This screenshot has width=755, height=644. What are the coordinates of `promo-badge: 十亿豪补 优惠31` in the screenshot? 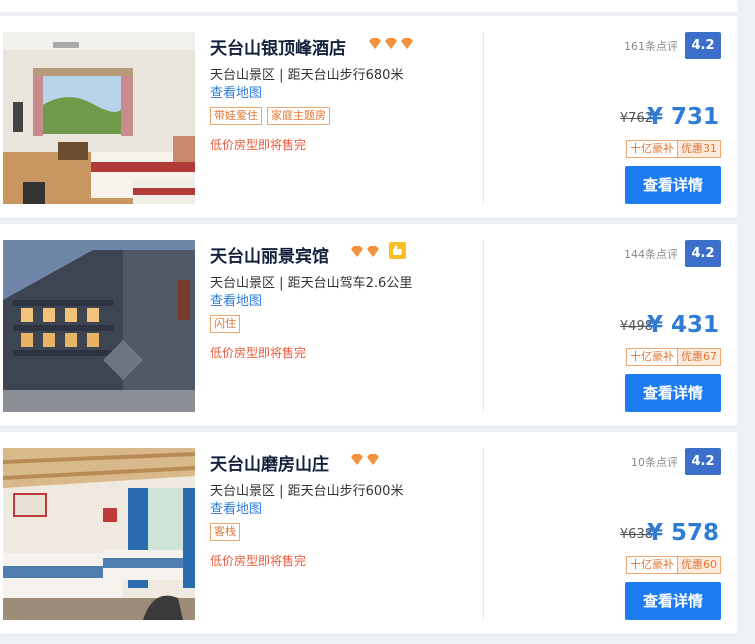 It's located at (673, 149).